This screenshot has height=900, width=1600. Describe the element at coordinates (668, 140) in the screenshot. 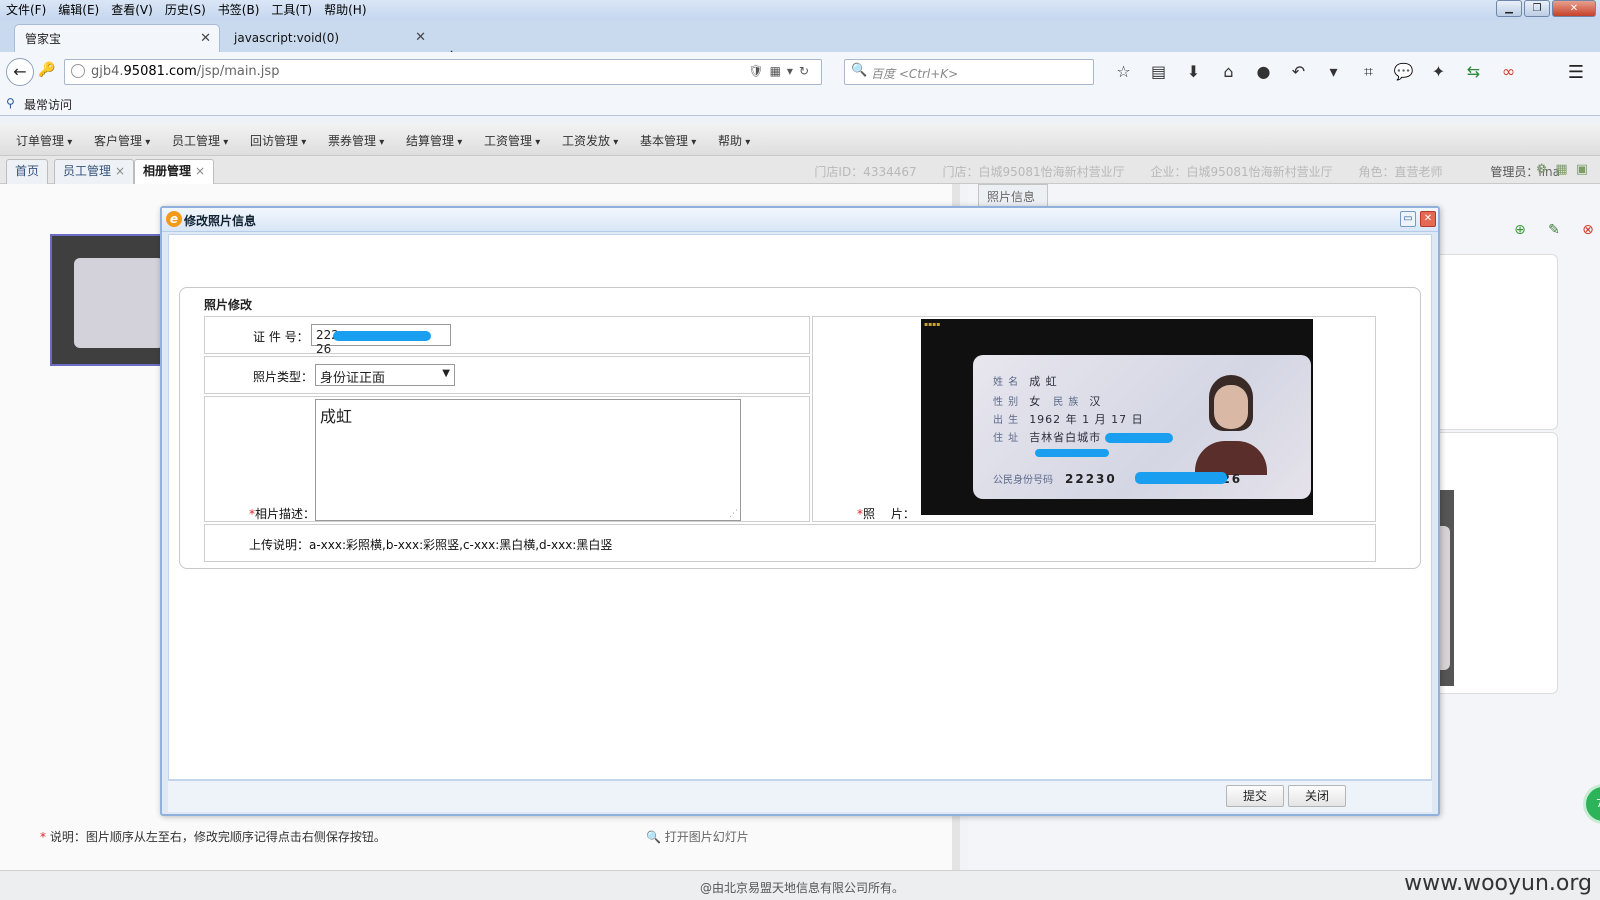

I see `menu-basic: 基本管理` at that location.